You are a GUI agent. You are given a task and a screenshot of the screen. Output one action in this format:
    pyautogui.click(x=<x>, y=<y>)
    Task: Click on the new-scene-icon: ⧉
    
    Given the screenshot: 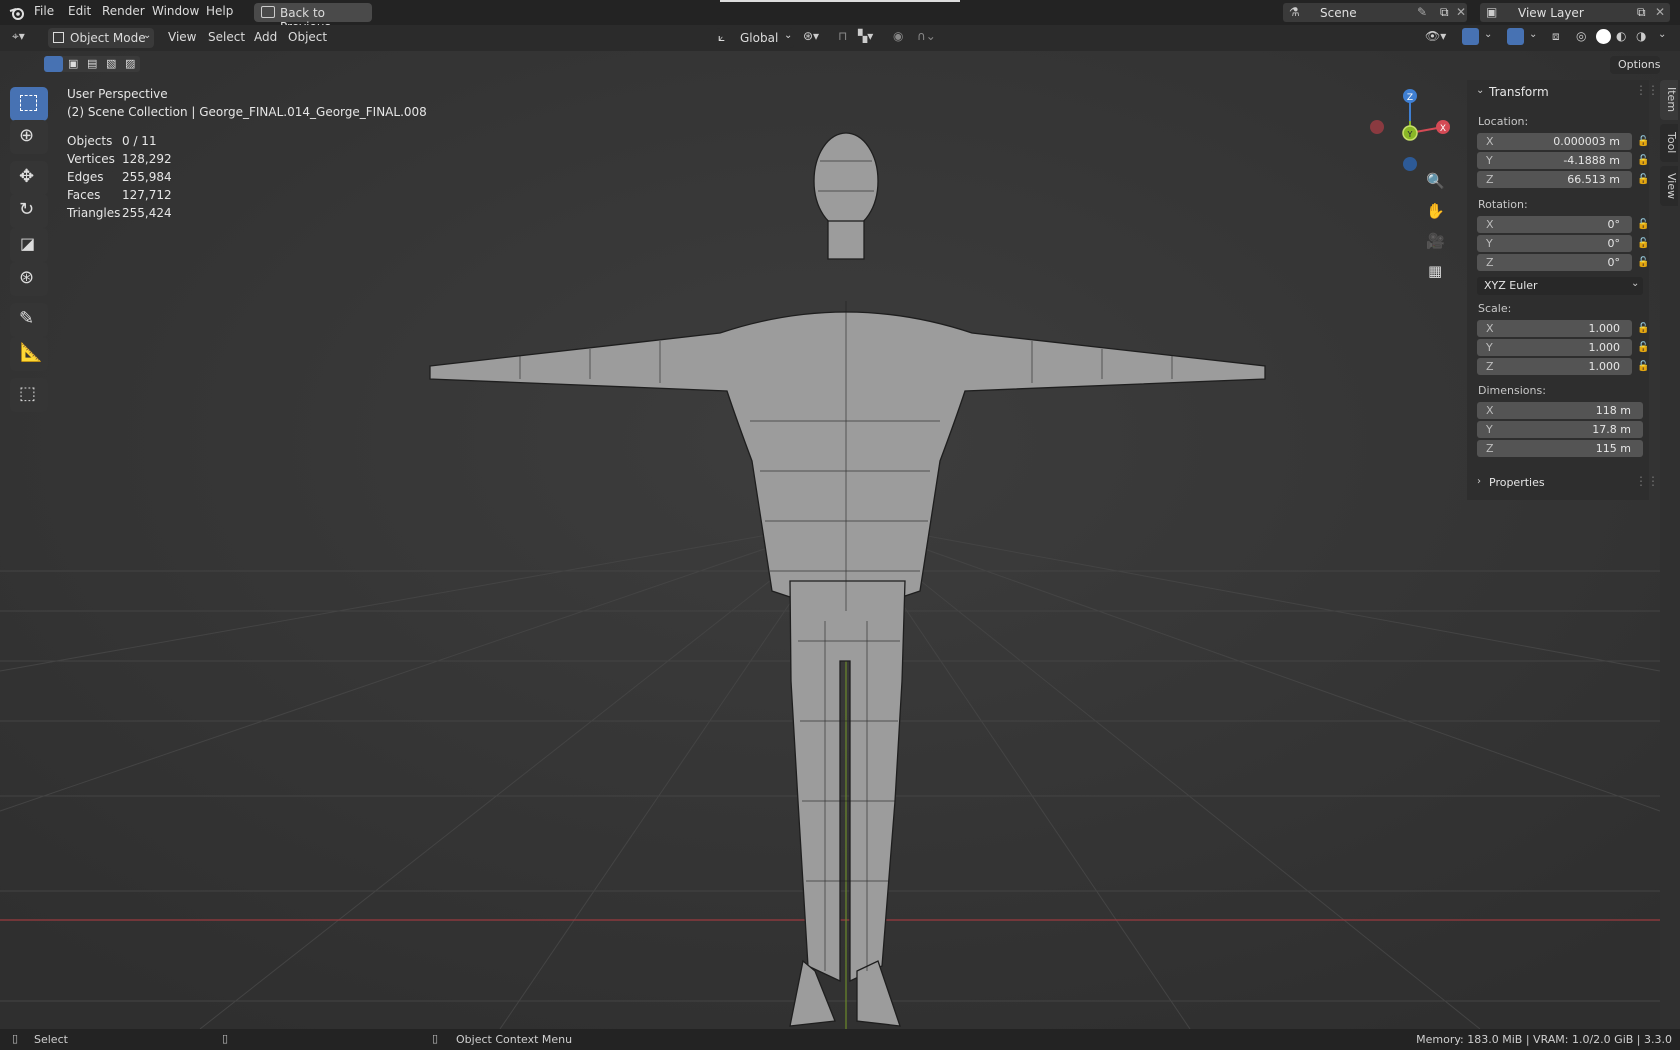 What is the action you would take?
    pyautogui.click(x=1444, y=12)
    